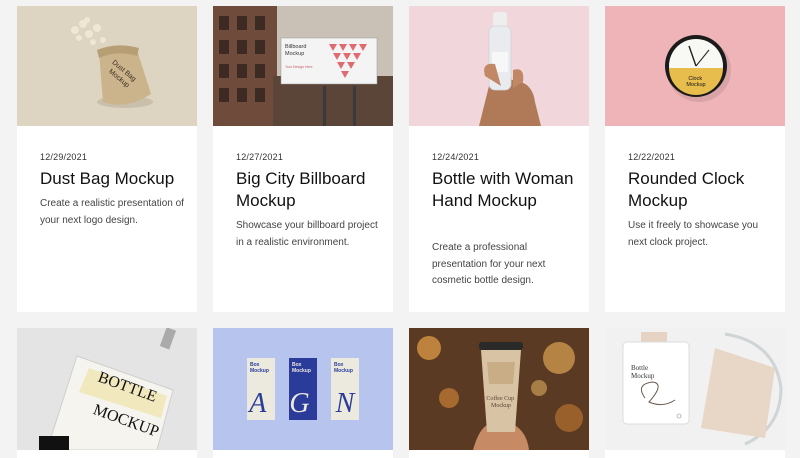 The image size is (800, 458). I want to click on card-title: Bottle with Woman Hand Mockup, so click(507, 190).